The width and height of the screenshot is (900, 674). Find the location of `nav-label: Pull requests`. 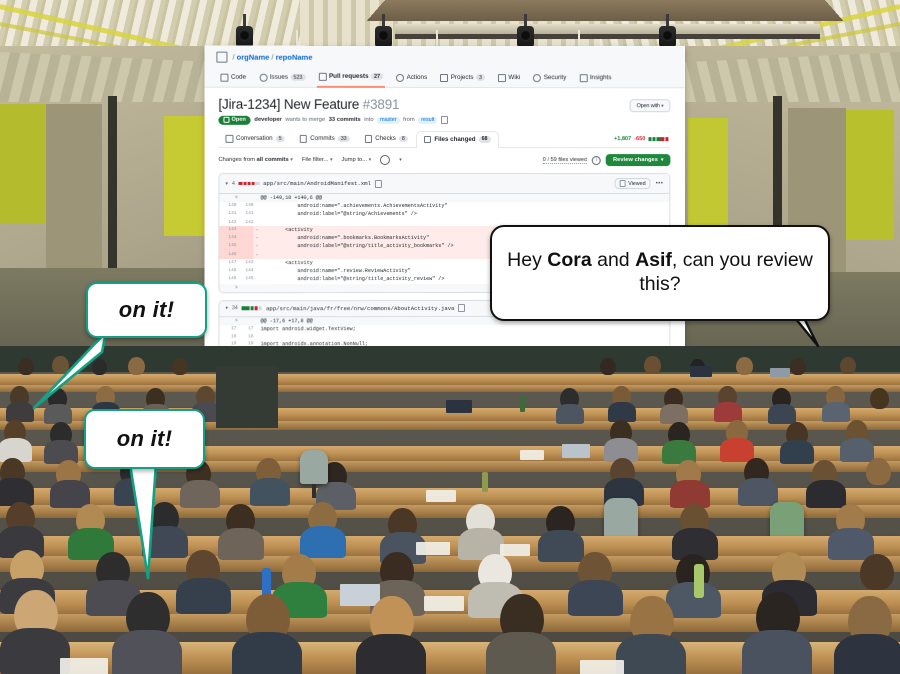

nav-label: Pull requests is located at coordinates (348, 76).